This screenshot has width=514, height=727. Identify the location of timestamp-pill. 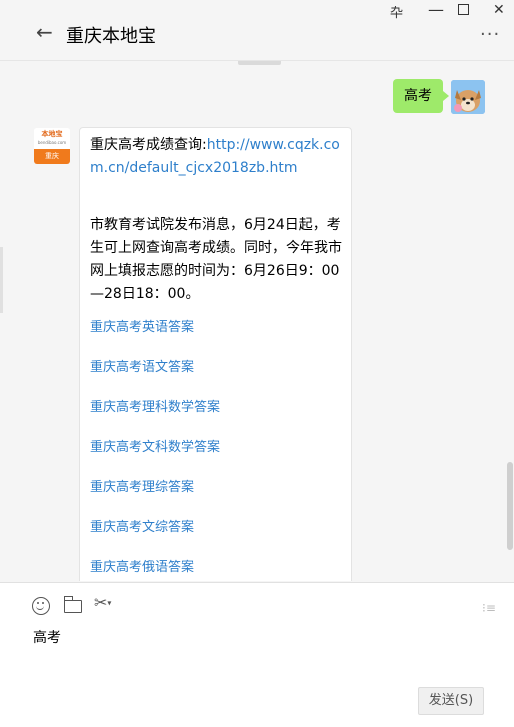
(259, 63).